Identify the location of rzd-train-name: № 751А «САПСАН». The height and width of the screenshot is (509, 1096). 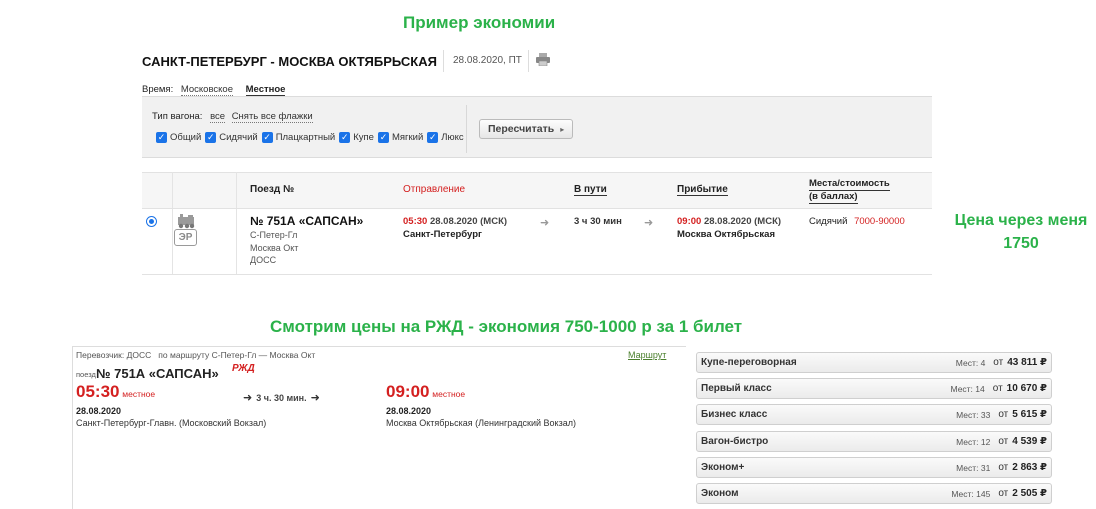
(157, 373).